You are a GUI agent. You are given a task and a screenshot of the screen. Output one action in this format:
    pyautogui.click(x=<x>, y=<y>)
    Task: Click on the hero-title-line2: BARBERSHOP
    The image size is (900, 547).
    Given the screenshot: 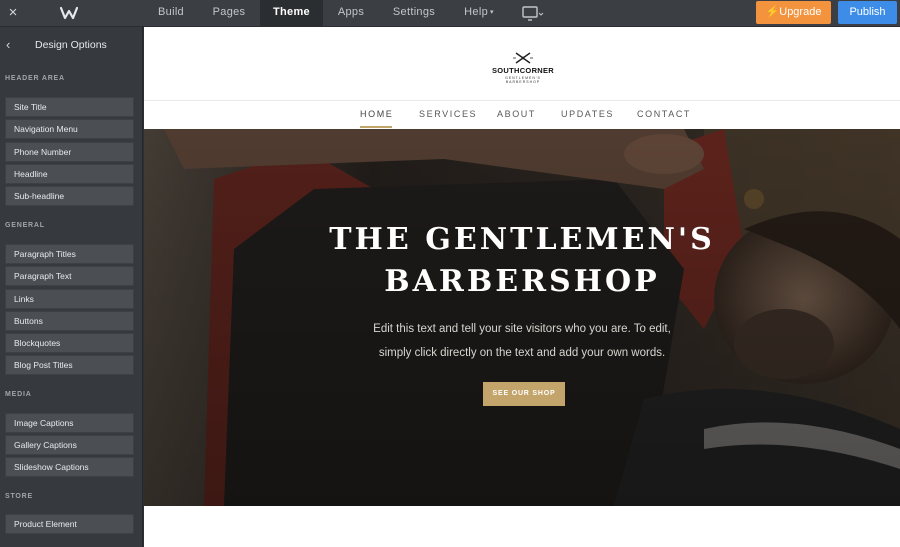 What is the action you would take?
    pyautogui.click(x=522, y=281)
    